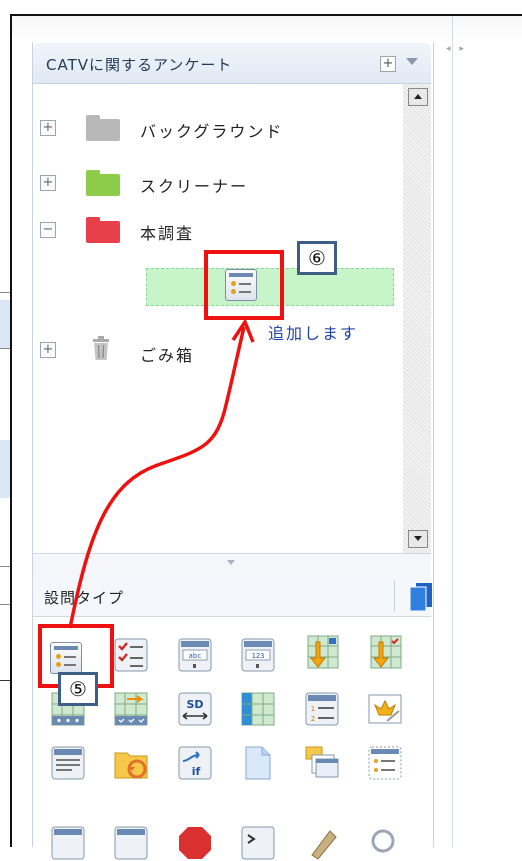  Describe the element at coordinates (161, 473) in the screenshot. I see `drag-arrow-icon` at that location.